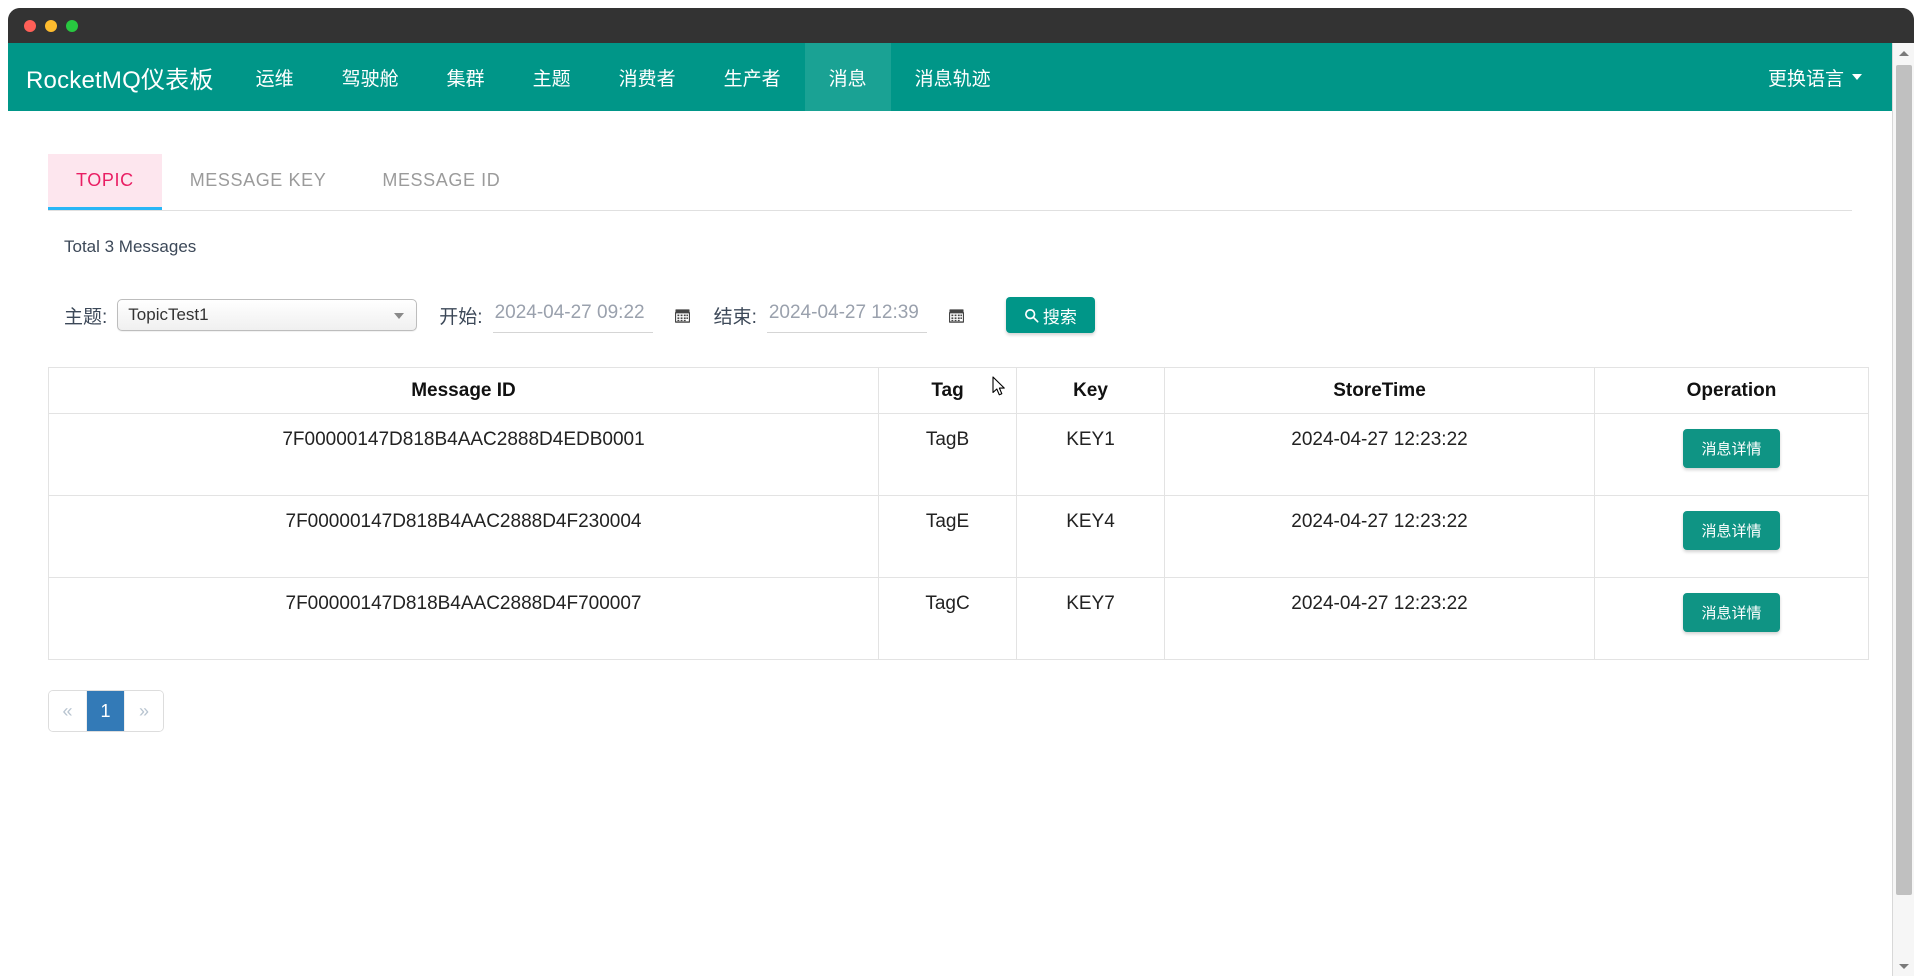 Image resolution: width=1922 pixels, height=976 pixels. I want to click on window-maximize-button, so click(72, 26).